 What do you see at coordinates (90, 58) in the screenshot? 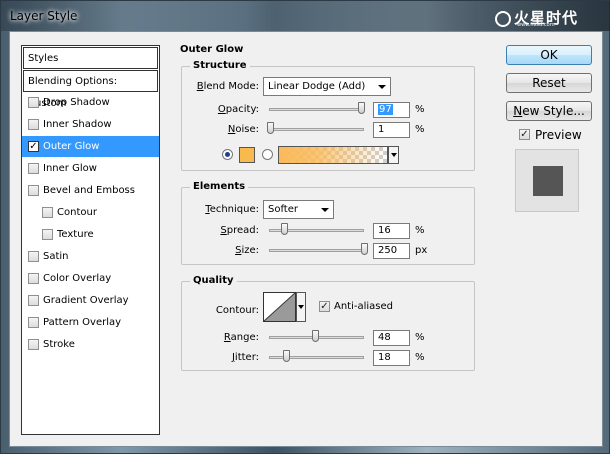
I see `styles-header: Styles` at bounding box center [90, 58].